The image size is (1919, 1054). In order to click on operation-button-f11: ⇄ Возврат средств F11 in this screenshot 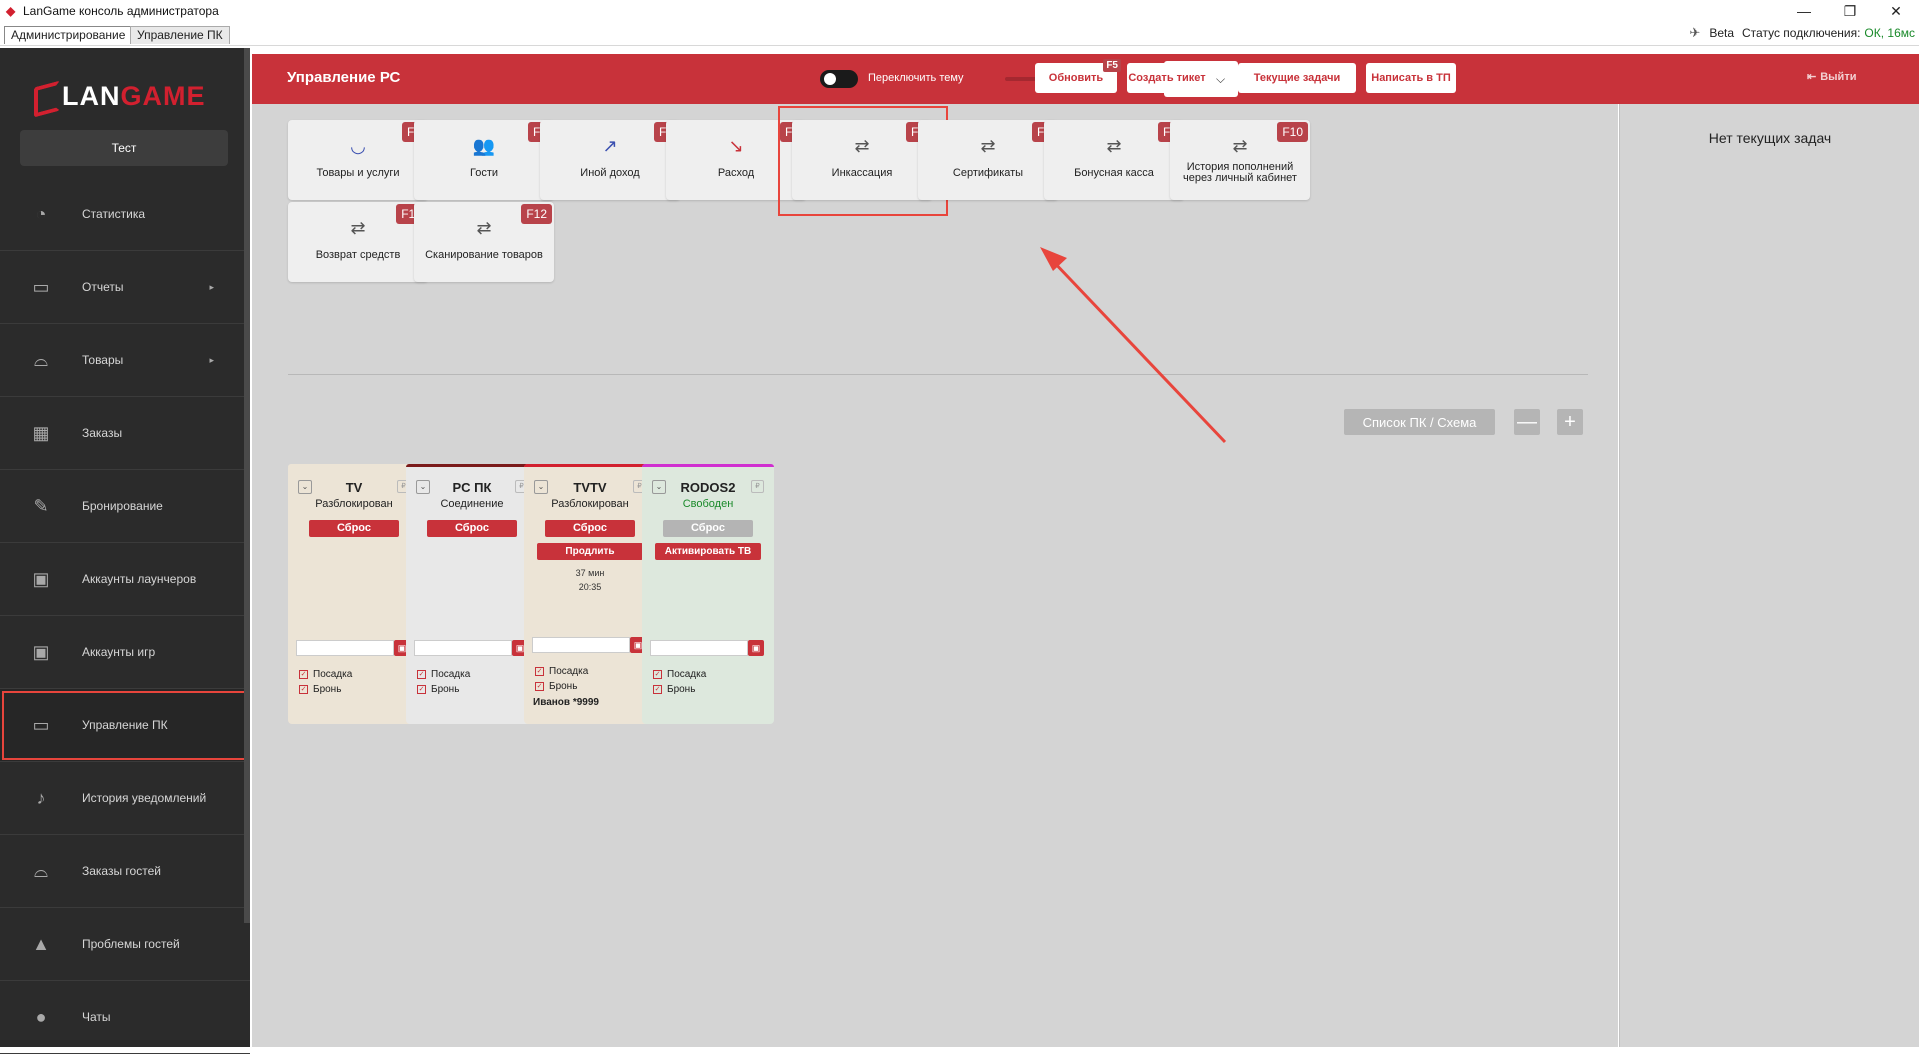, I will do `click(358, 242)`.